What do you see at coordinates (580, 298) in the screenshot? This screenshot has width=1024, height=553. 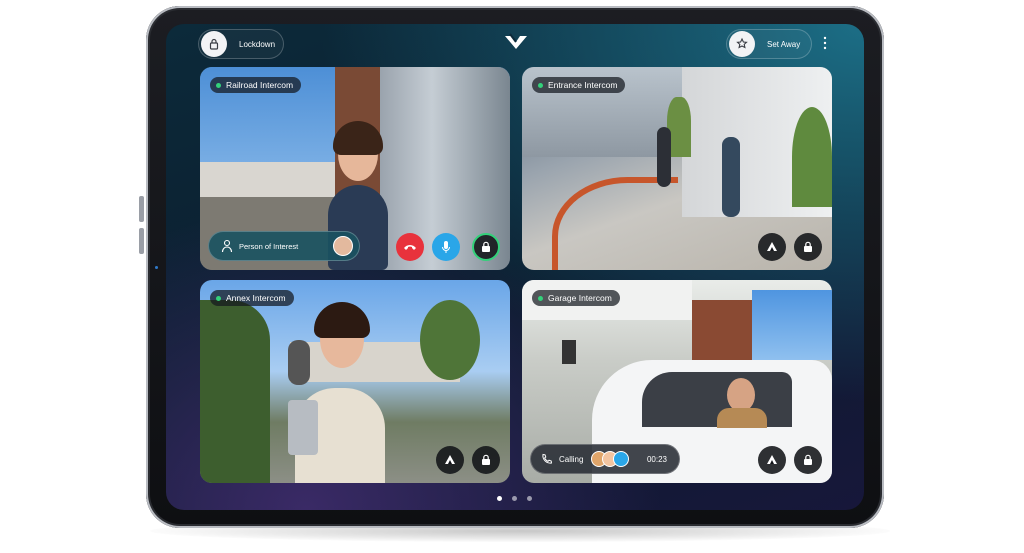 I see `tile-title: Garage Intercom` at bounding box center [580, 298].